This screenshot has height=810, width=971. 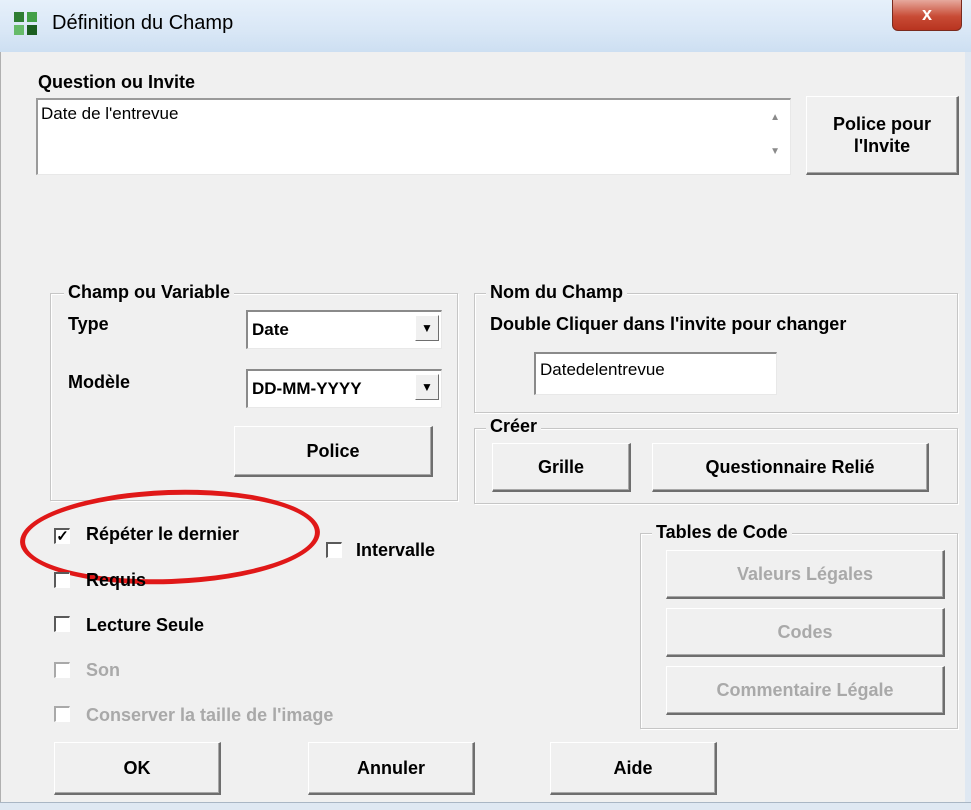 I want to click on field-name-input: Datedelentrevue, so click(x=655, y=373).